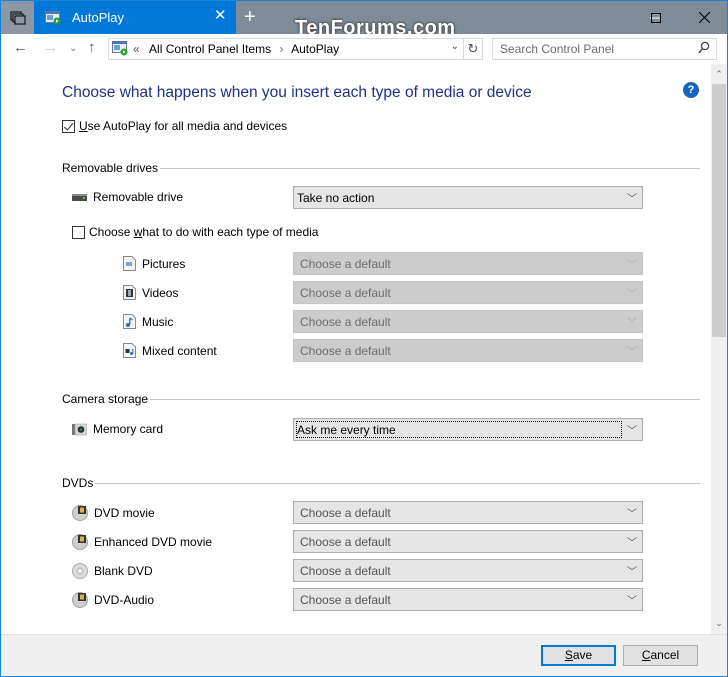 The height and width of the screenshot is (677, 728). I want to click on forward-button: →, so click(50, 48).